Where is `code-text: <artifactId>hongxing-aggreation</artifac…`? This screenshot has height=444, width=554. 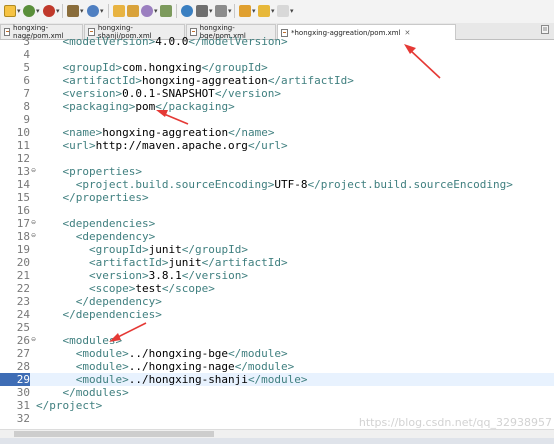 code-text: <artifactId>hongxing-aggreation</artifac… is located at coordinates (194, 80).